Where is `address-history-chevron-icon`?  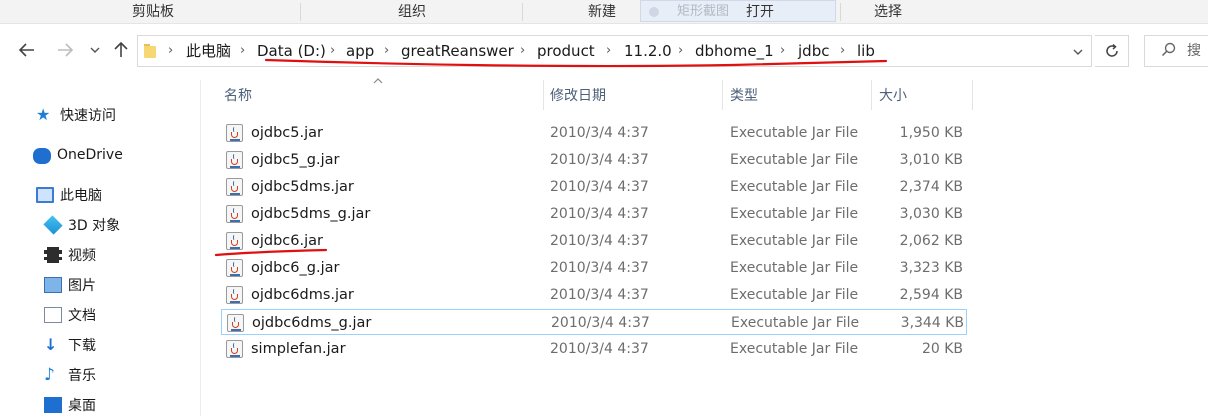 address-history-chevron-icon is located at coordinates (1078, 51).